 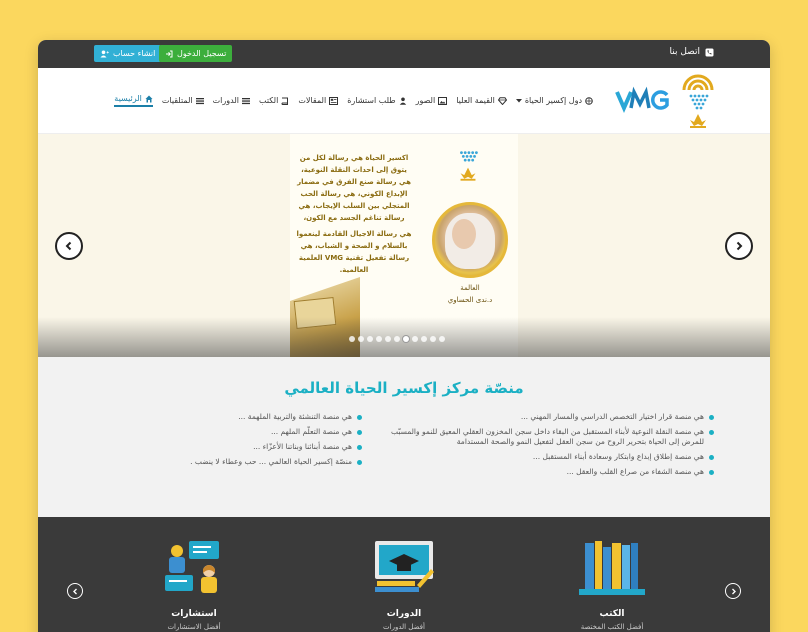 I want to click on login-button: تسجيل الدخول, so click(x=196, y=53).